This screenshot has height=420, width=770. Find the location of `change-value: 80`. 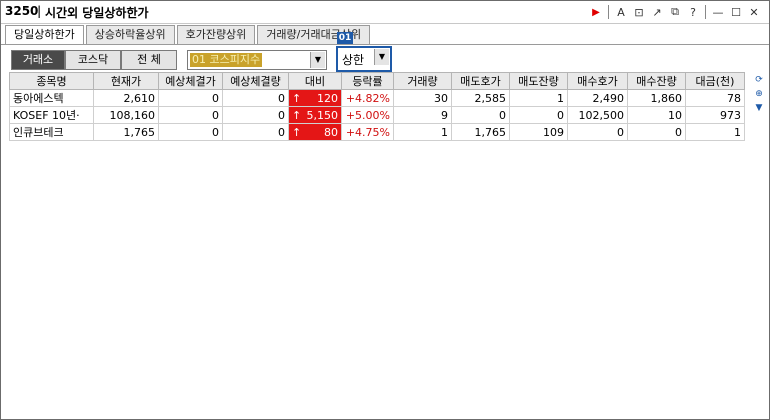

change-value: 80 is located at coordinates (331, 132).